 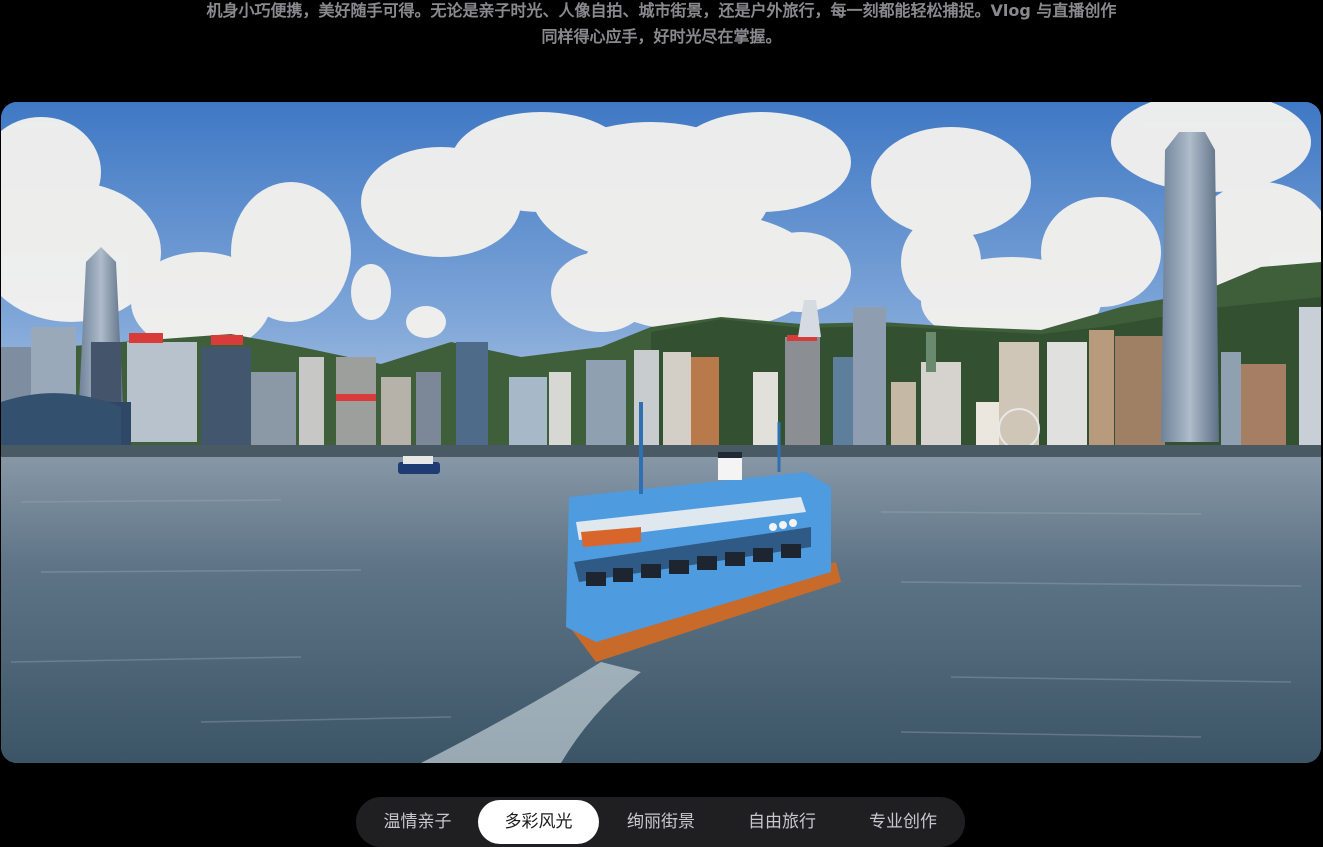 I want to click on tab-street: 绚丽街景, so click(x=661, y=822).